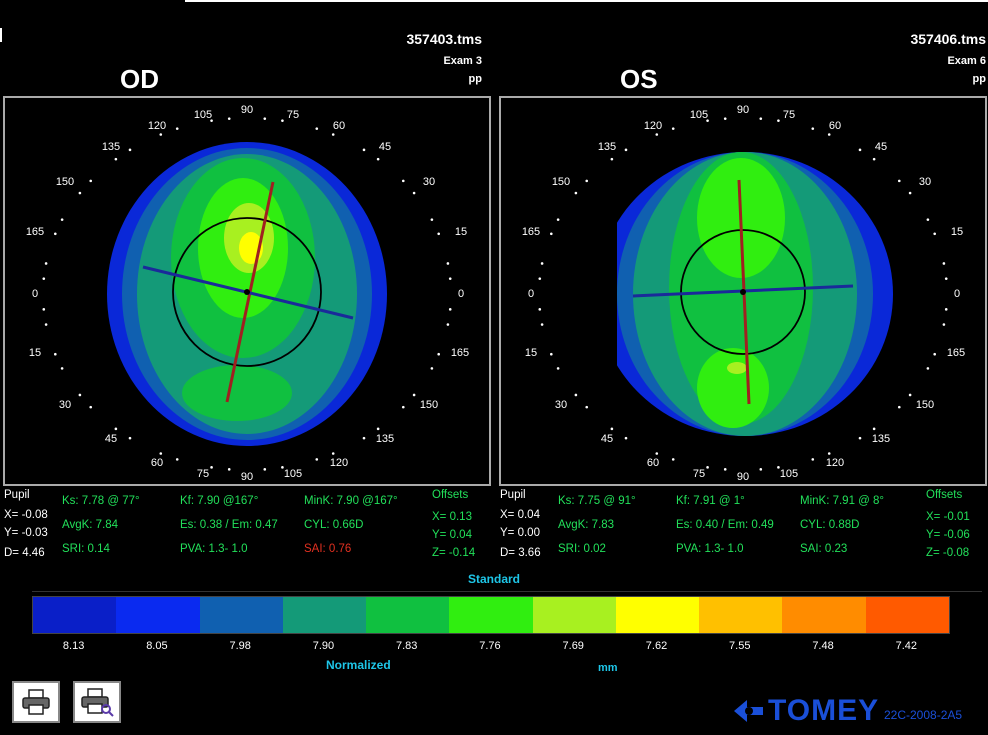 The image size is (988, 735). I want to click on od-sri: SRI: 0.14, so click(86, 549).